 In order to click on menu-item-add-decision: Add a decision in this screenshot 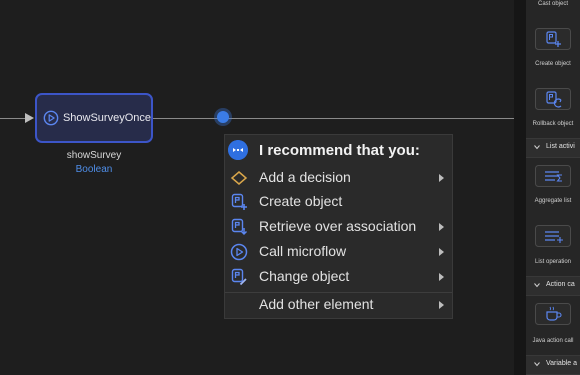, I will do `click(338, 178)`.